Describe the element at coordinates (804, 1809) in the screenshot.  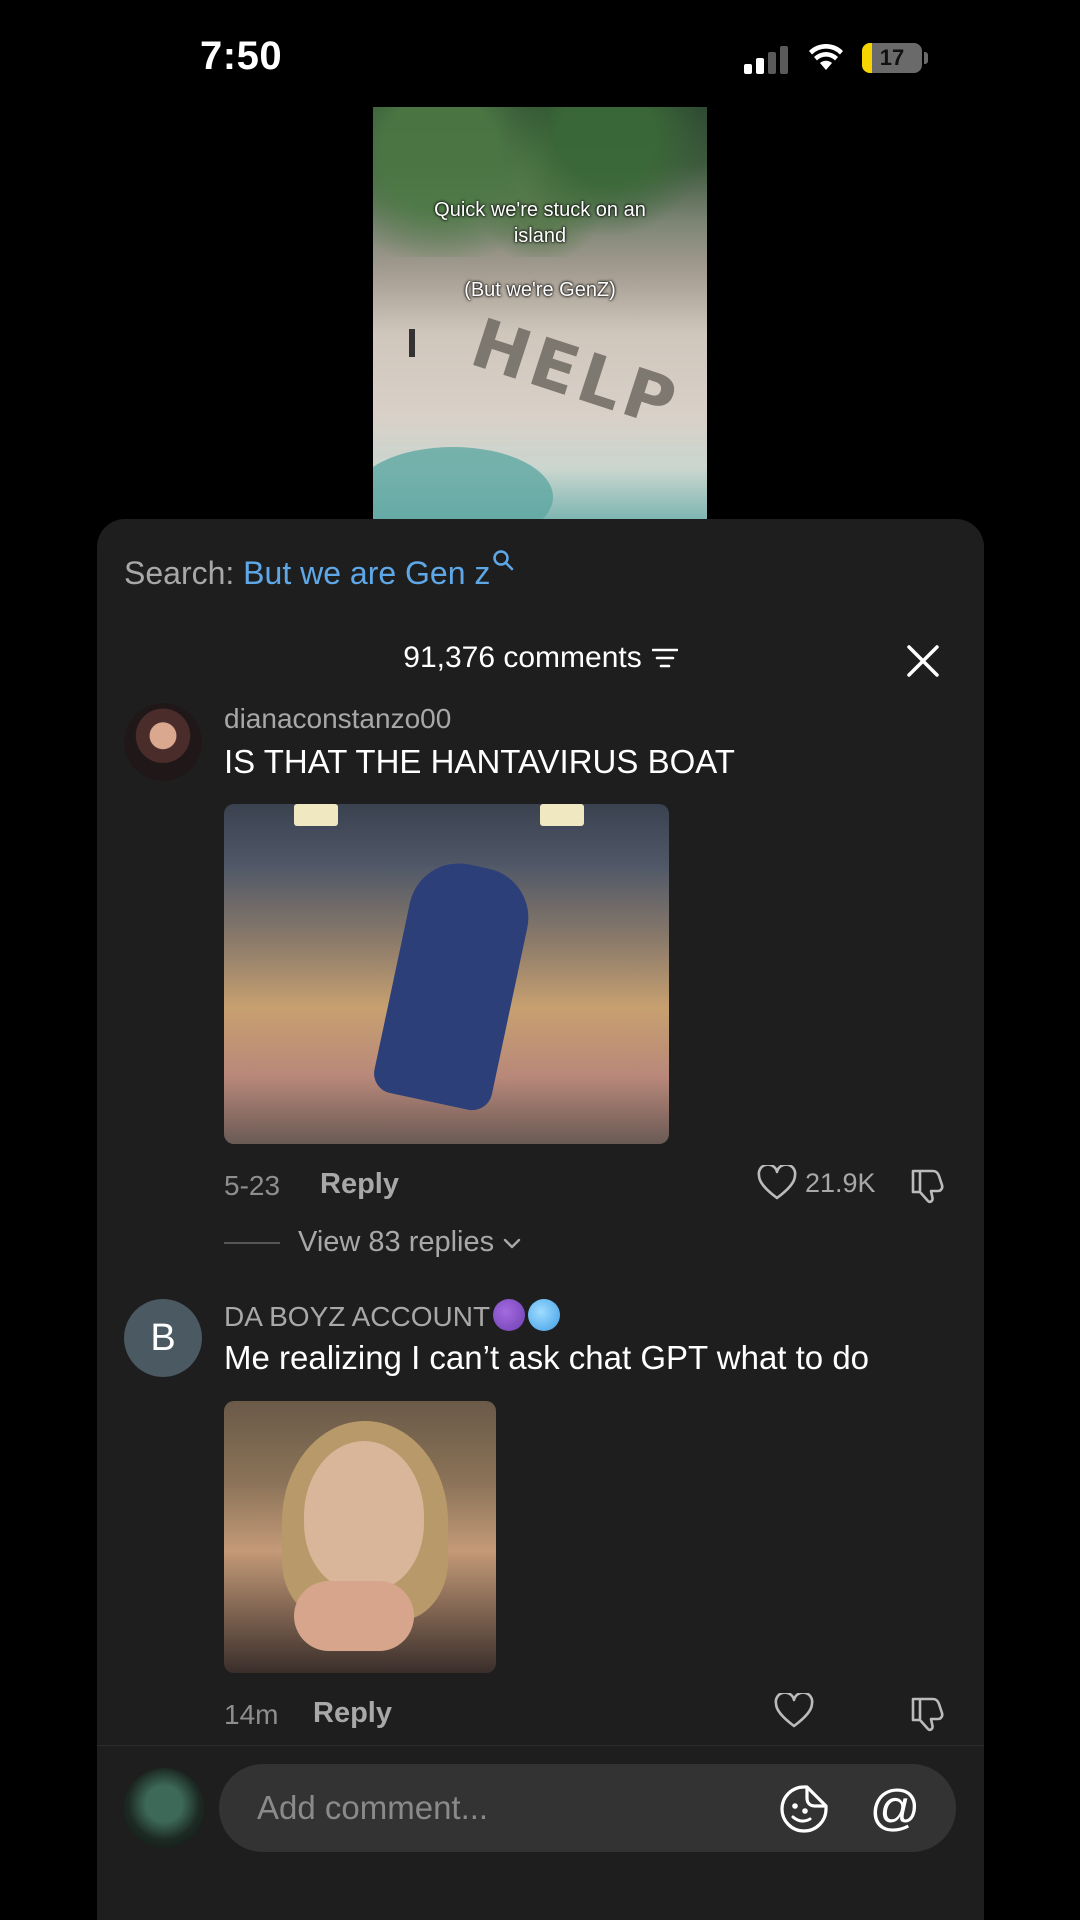
I see `sticker-icon` at that location.